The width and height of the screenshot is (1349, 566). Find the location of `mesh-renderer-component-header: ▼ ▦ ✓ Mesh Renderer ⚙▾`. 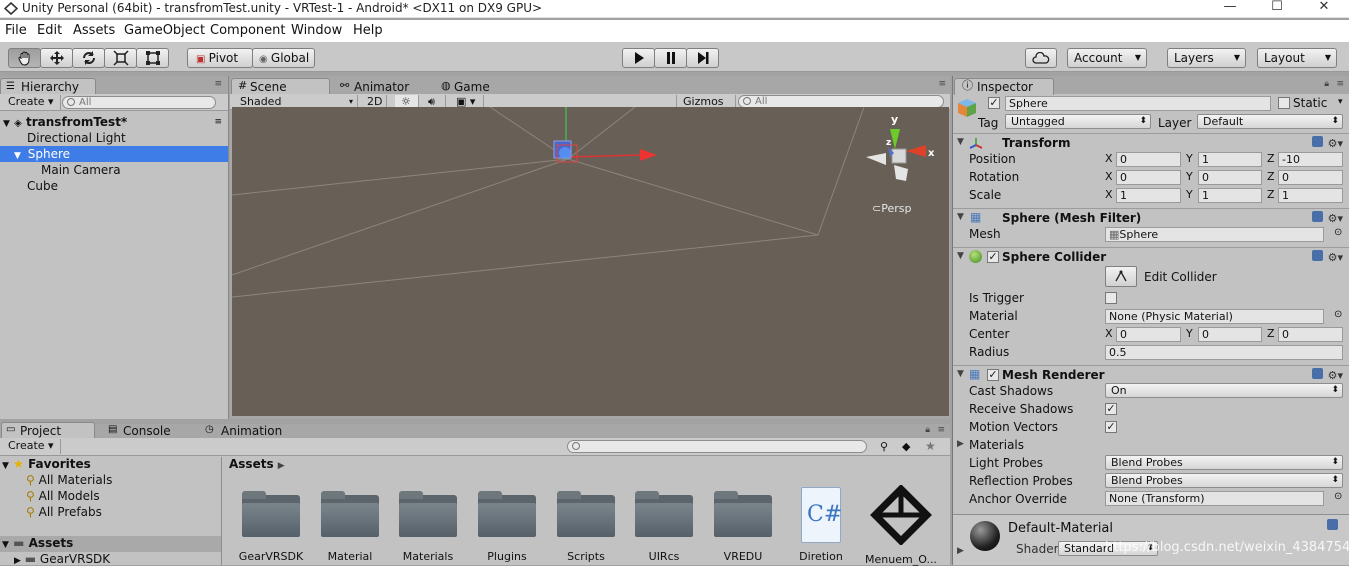

mesh-renderer-component-header: ▼ ▦ ✓ Mesh Renderer ⚙▾ is located at coordinates (1151, 374).